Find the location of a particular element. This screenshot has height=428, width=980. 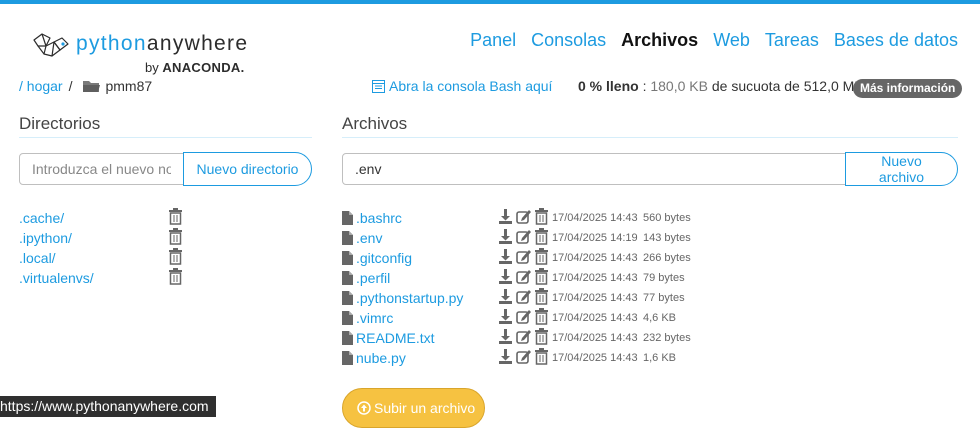

upload-circle-icon is located at coordinates (364, 408).